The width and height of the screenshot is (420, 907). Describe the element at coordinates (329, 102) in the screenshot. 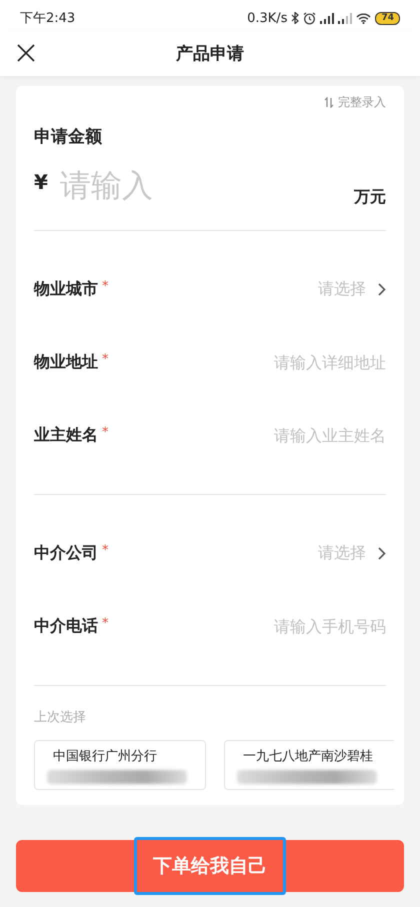

I see `swap-icon` at that location.